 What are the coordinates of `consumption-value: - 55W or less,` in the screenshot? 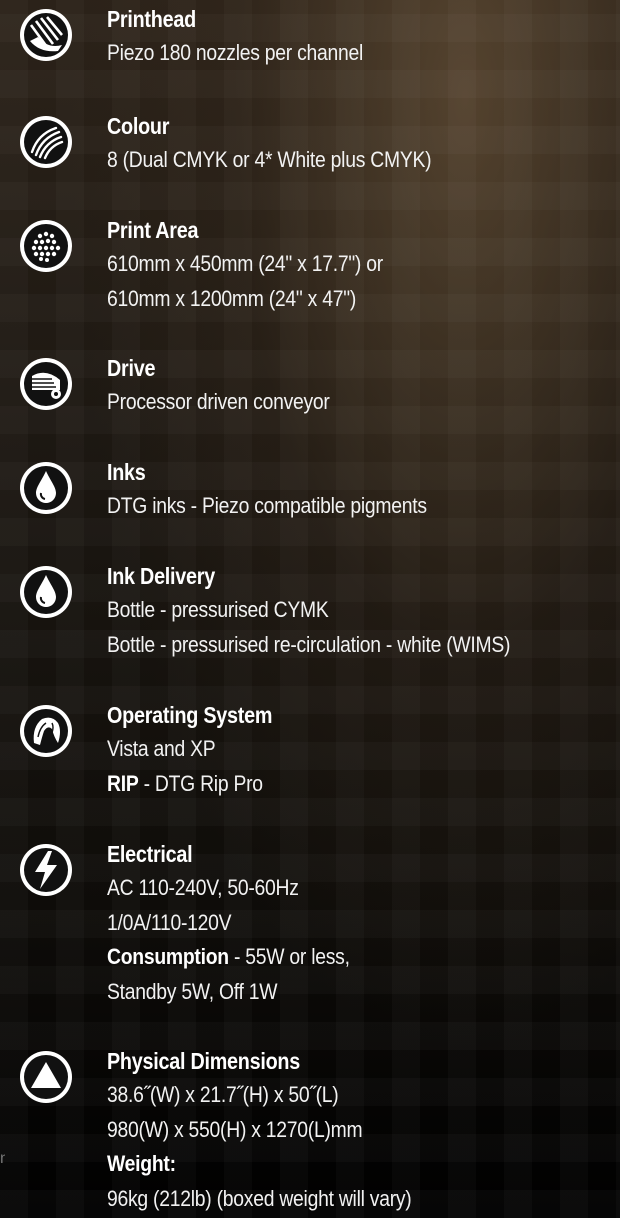 It's located at (289, 956).